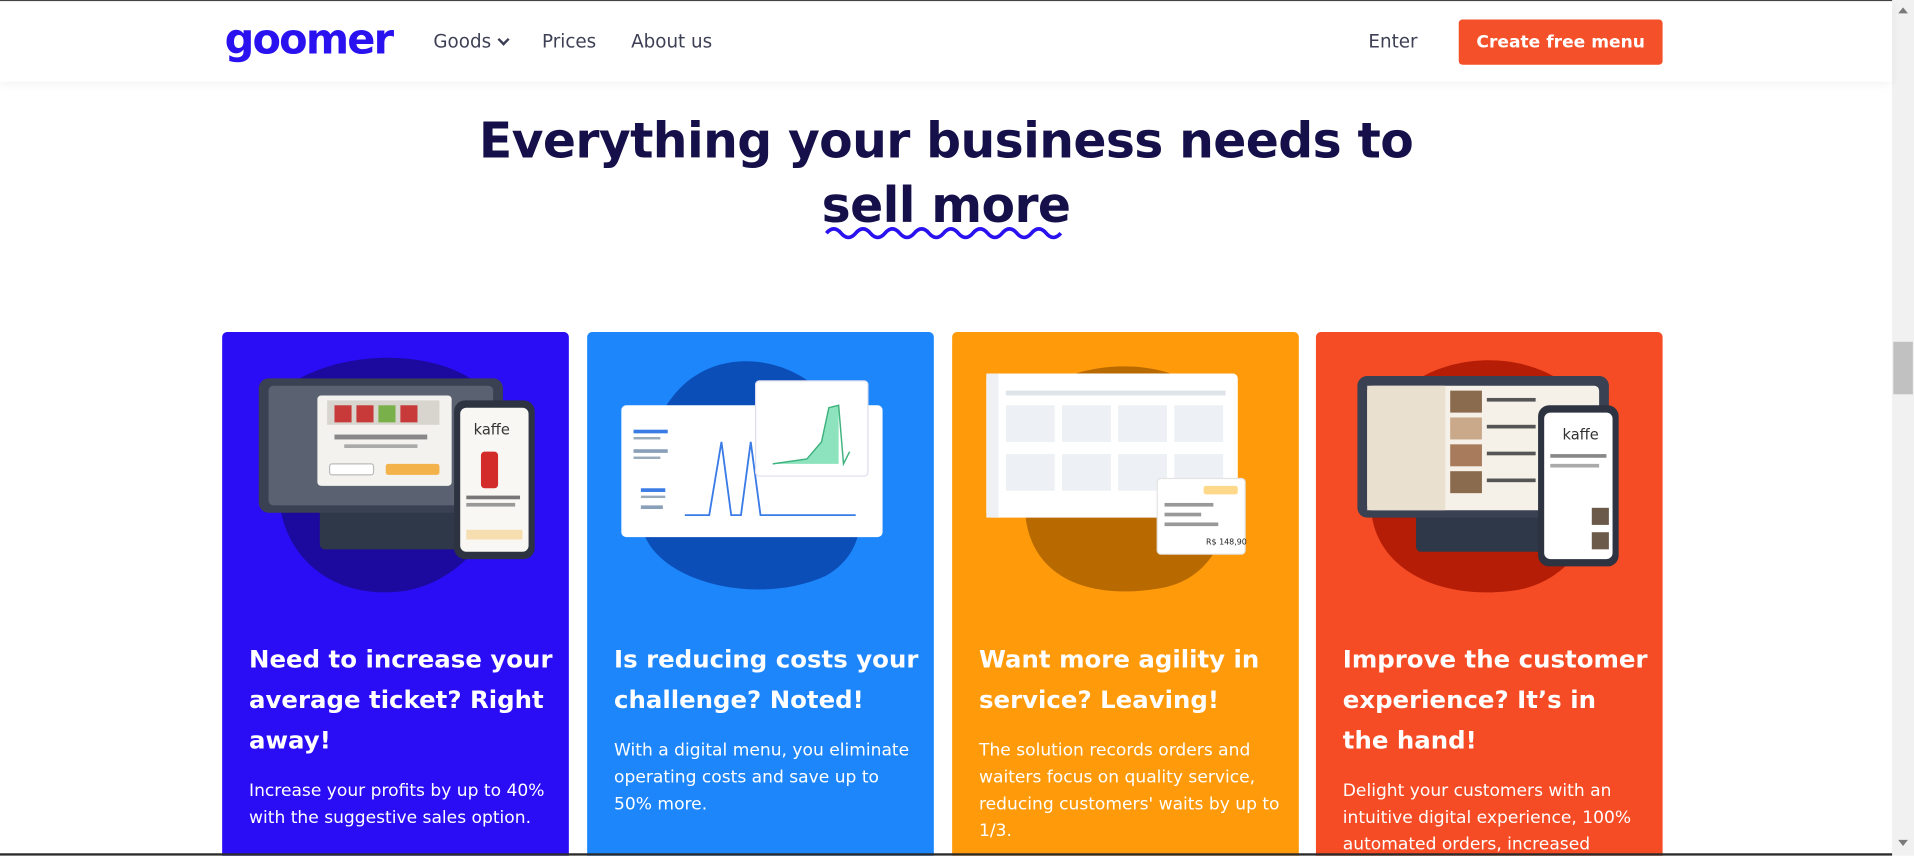 The image size is (1914, 856). What do you see at coordinates (1560, 42) in the screenshot?
I see `create-free-menu-button: Create free menu` at bounding box center [1560, 42].